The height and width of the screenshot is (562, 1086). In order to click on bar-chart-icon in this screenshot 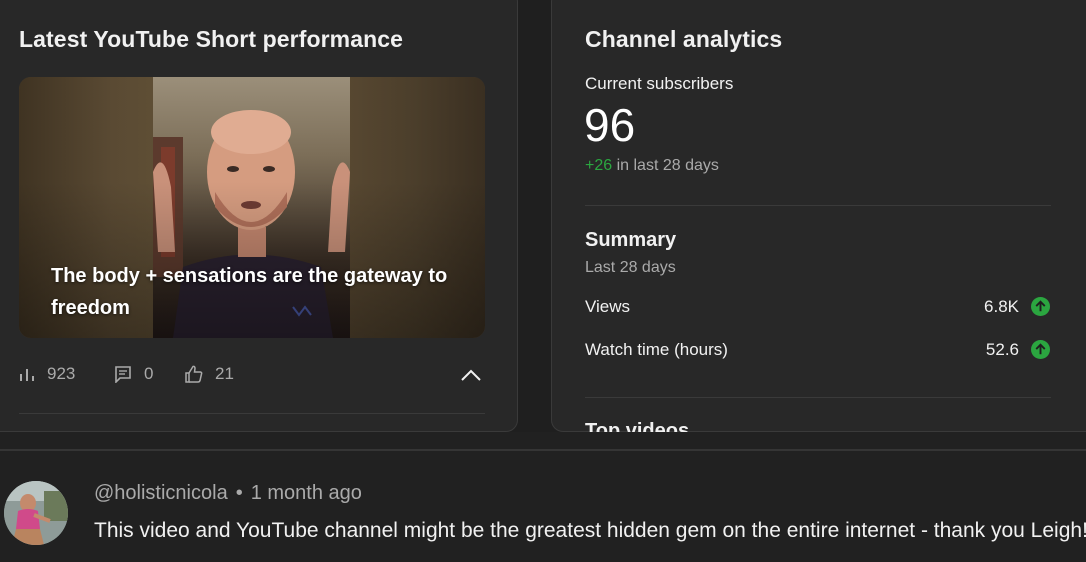, I will do `click(27, 375)`.